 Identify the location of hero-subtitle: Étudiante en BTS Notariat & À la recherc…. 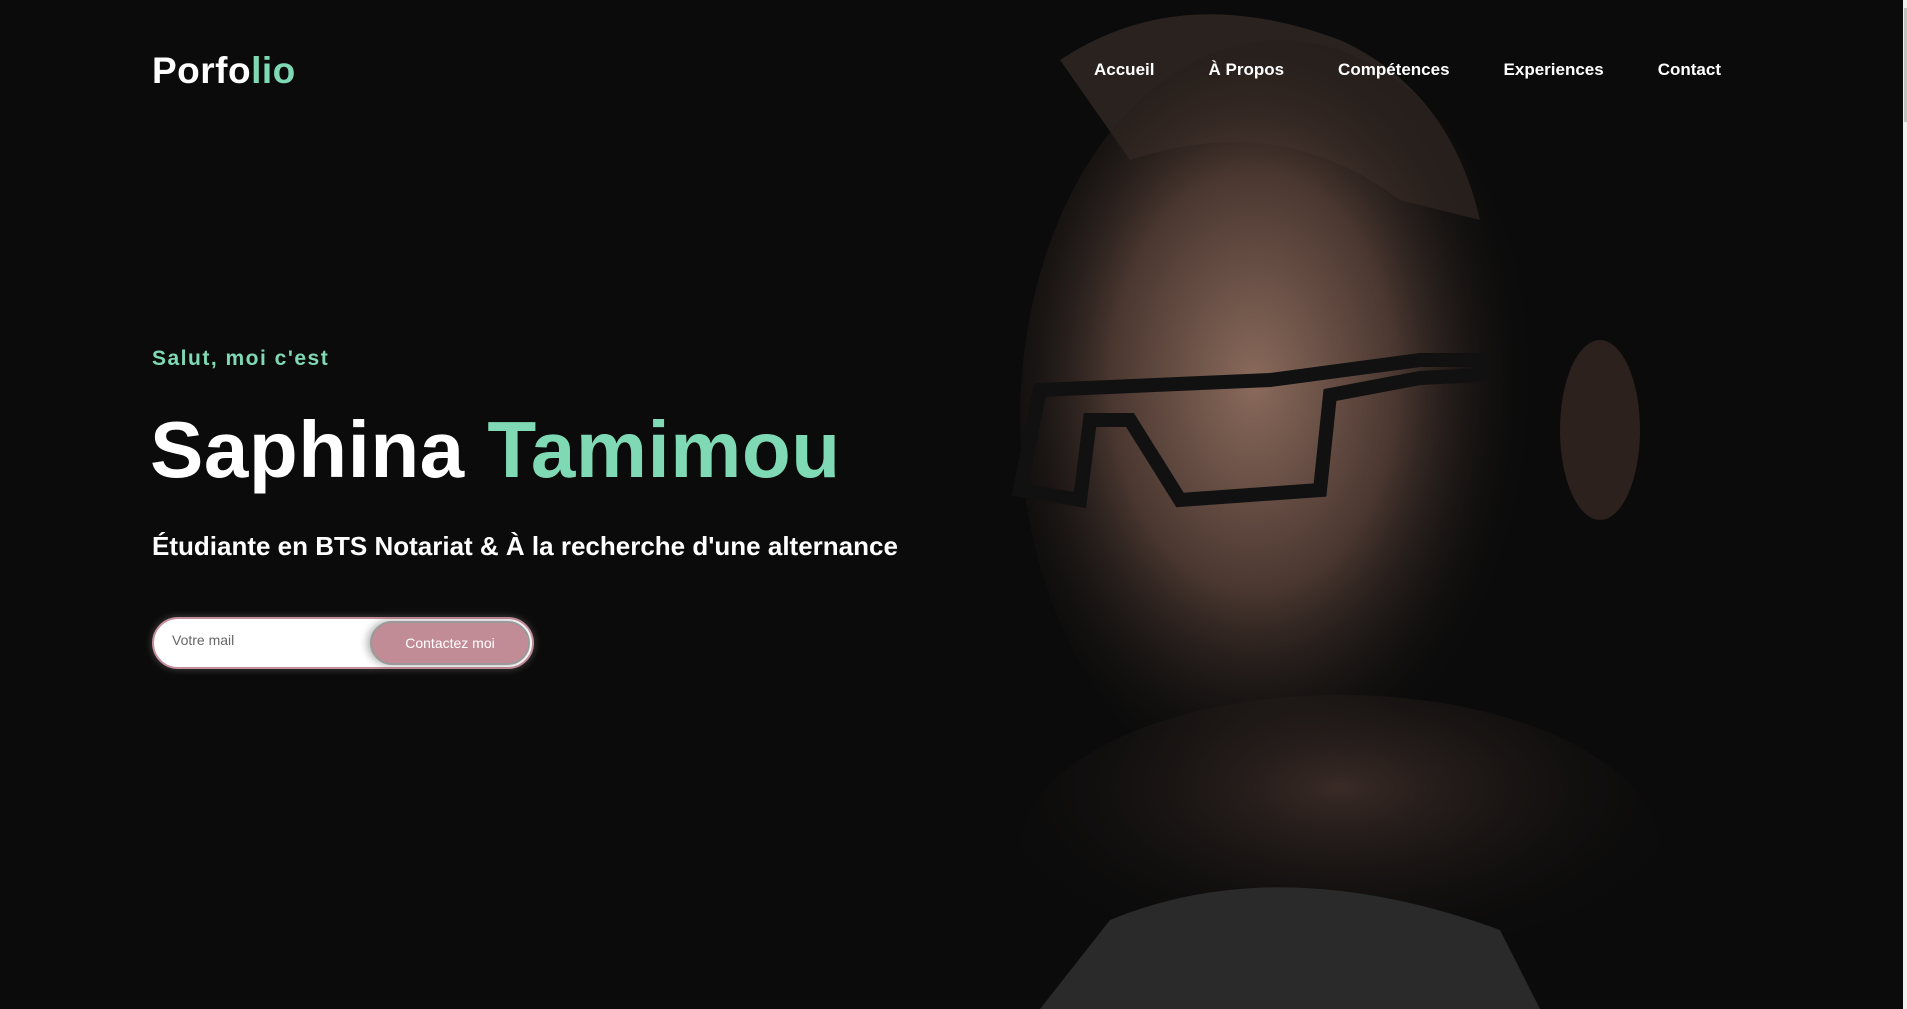
(525, 546).